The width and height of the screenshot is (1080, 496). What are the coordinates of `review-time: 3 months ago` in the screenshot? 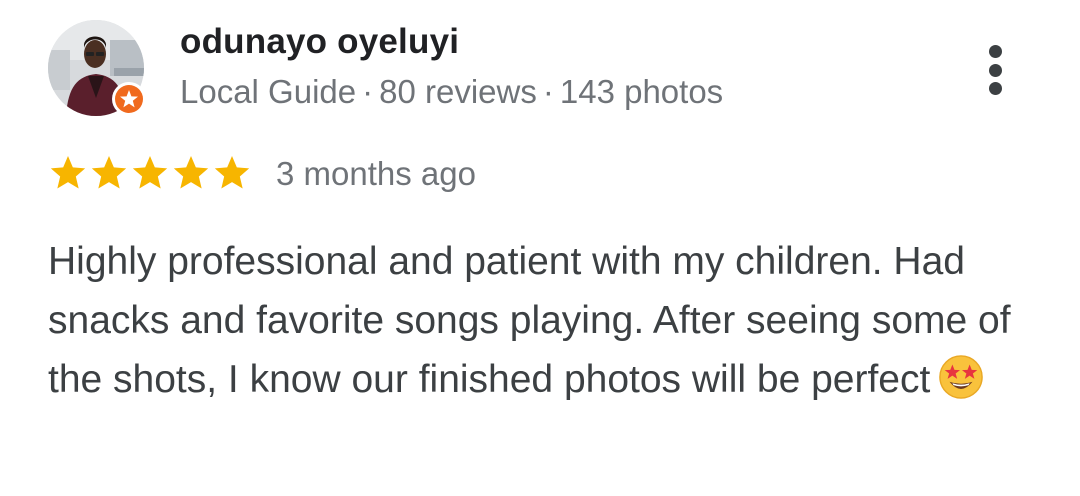 It's located at (376, 173).